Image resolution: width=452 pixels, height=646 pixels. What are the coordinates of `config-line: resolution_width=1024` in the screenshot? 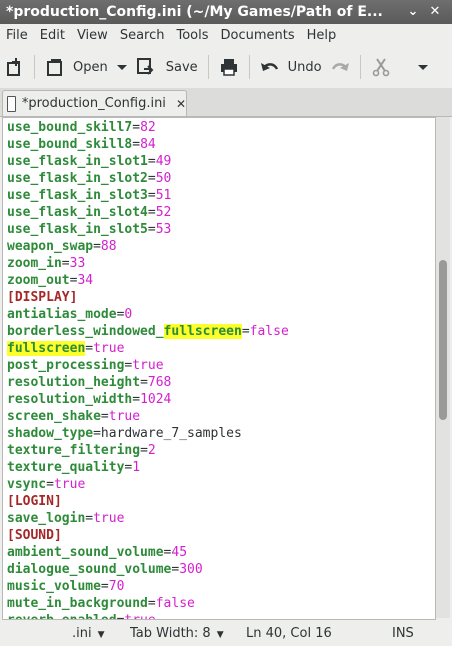 It's located at (148, 399).